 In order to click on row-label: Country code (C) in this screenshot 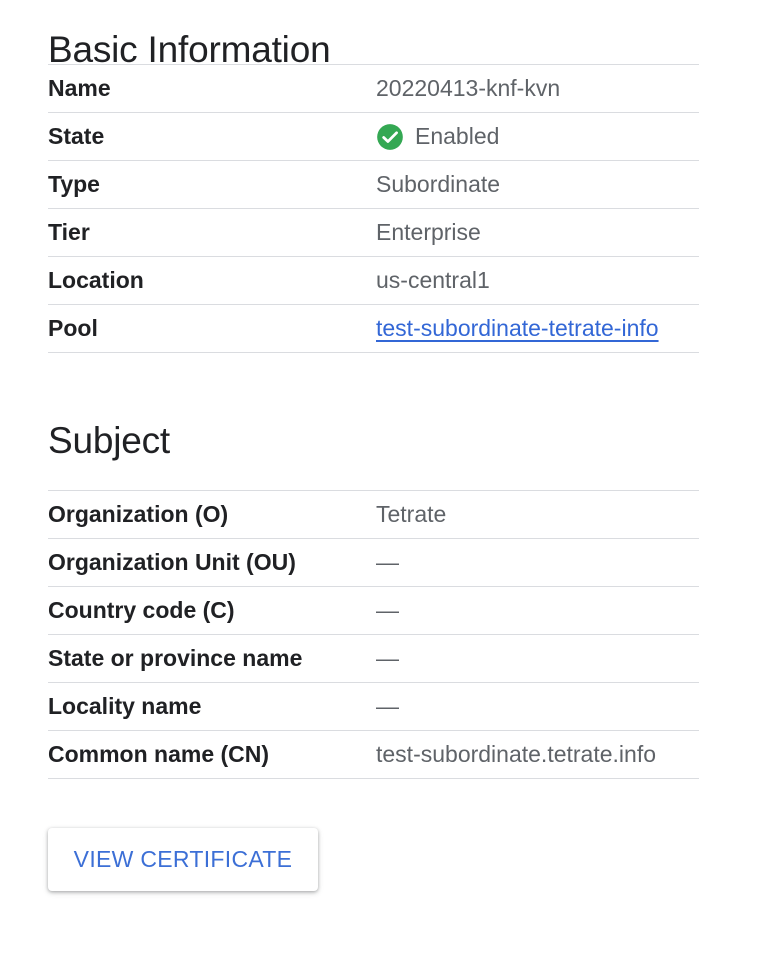, I will do `click(141, 610)`.